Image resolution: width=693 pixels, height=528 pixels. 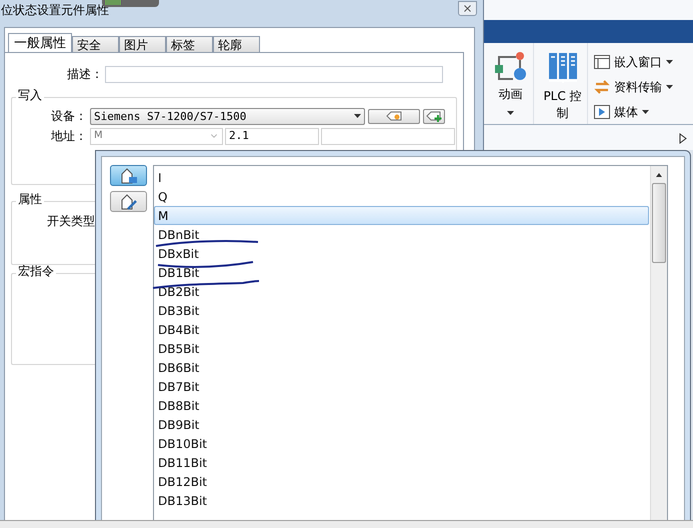 What do you see at coordinates (401, 310) in the screenshot?
I see `list-item: DB3Bit` at bounding box center [401, 310].